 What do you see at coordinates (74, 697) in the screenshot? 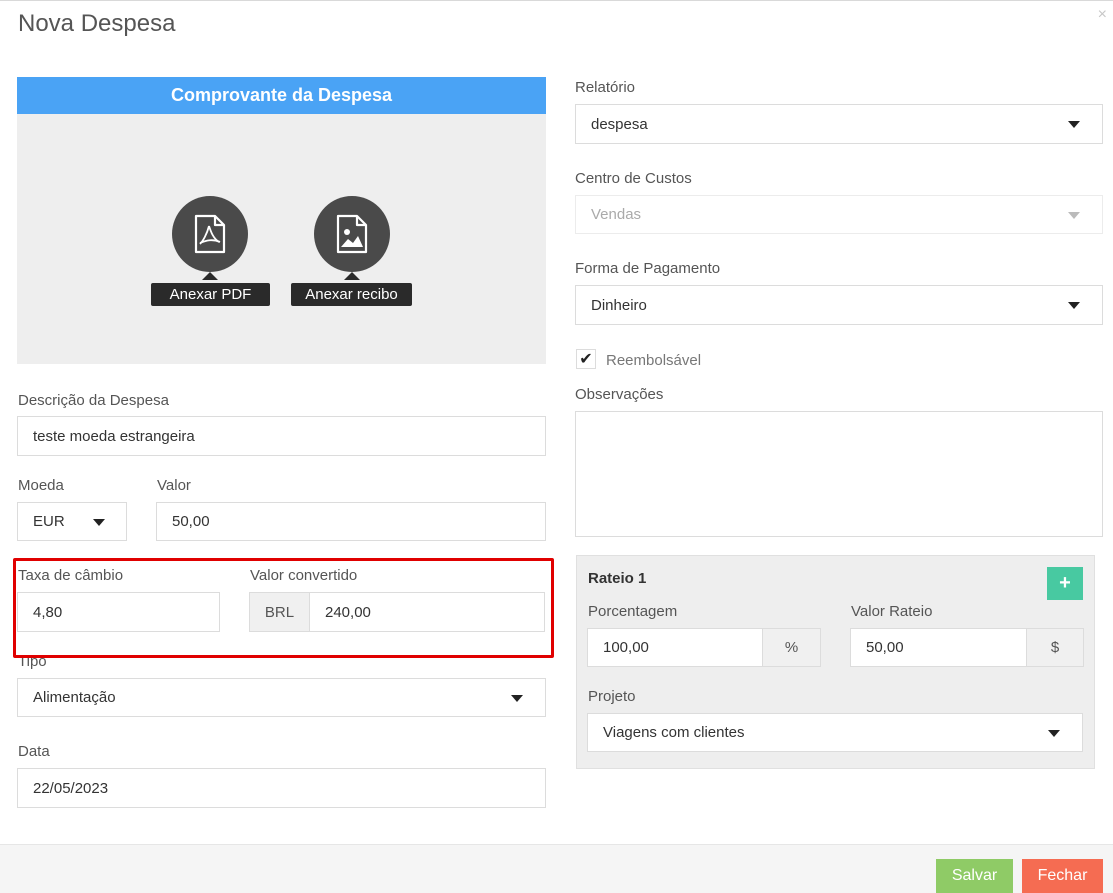
I see `tipo-value: Alimentação` at bounding box center [74, 697].